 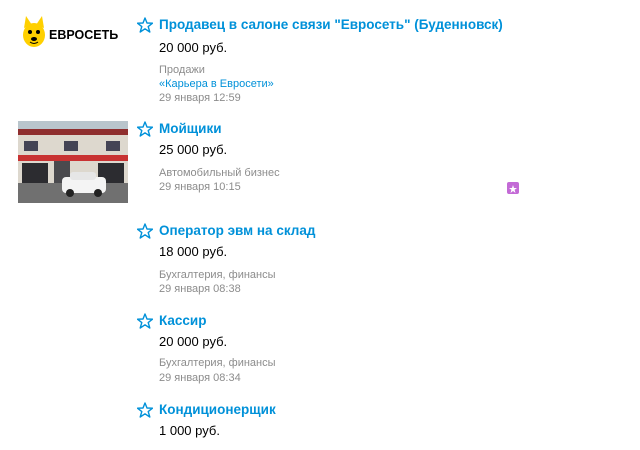 I want to click on listing-price: 1 000 руб., so click(x=189, y=430).